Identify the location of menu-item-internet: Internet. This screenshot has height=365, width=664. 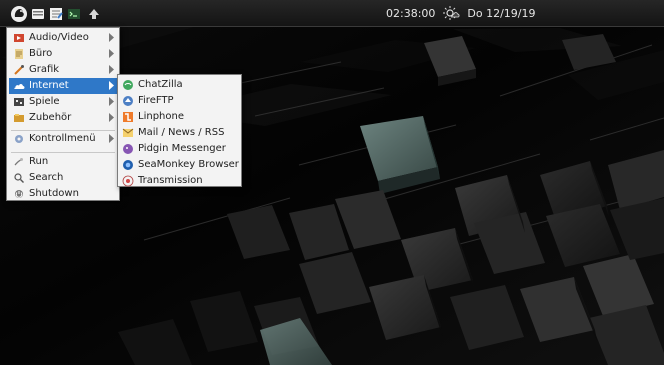
(63, 86).